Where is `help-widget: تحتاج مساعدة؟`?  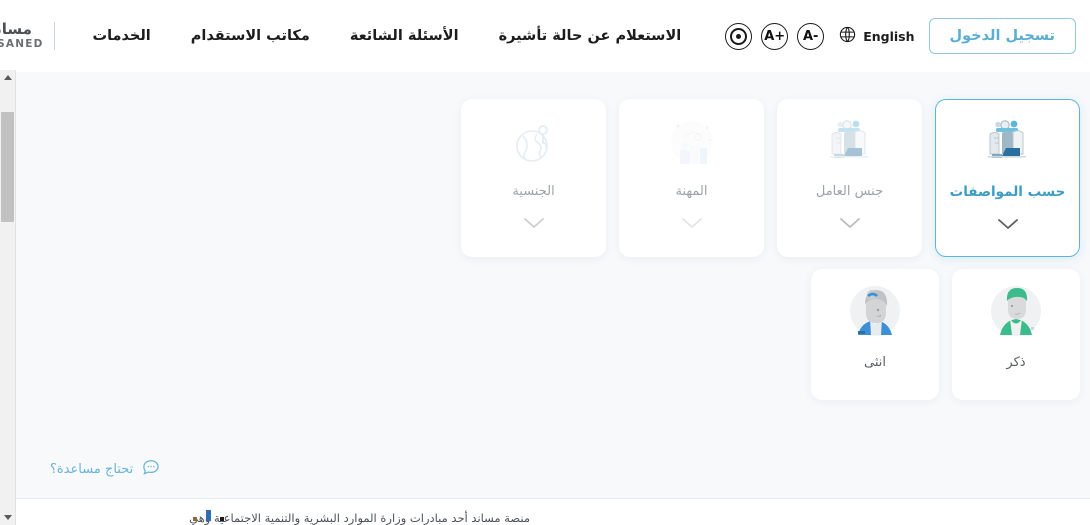 help-widget: تحتاج مساعدة؟ is located at coordinates (105, 469).